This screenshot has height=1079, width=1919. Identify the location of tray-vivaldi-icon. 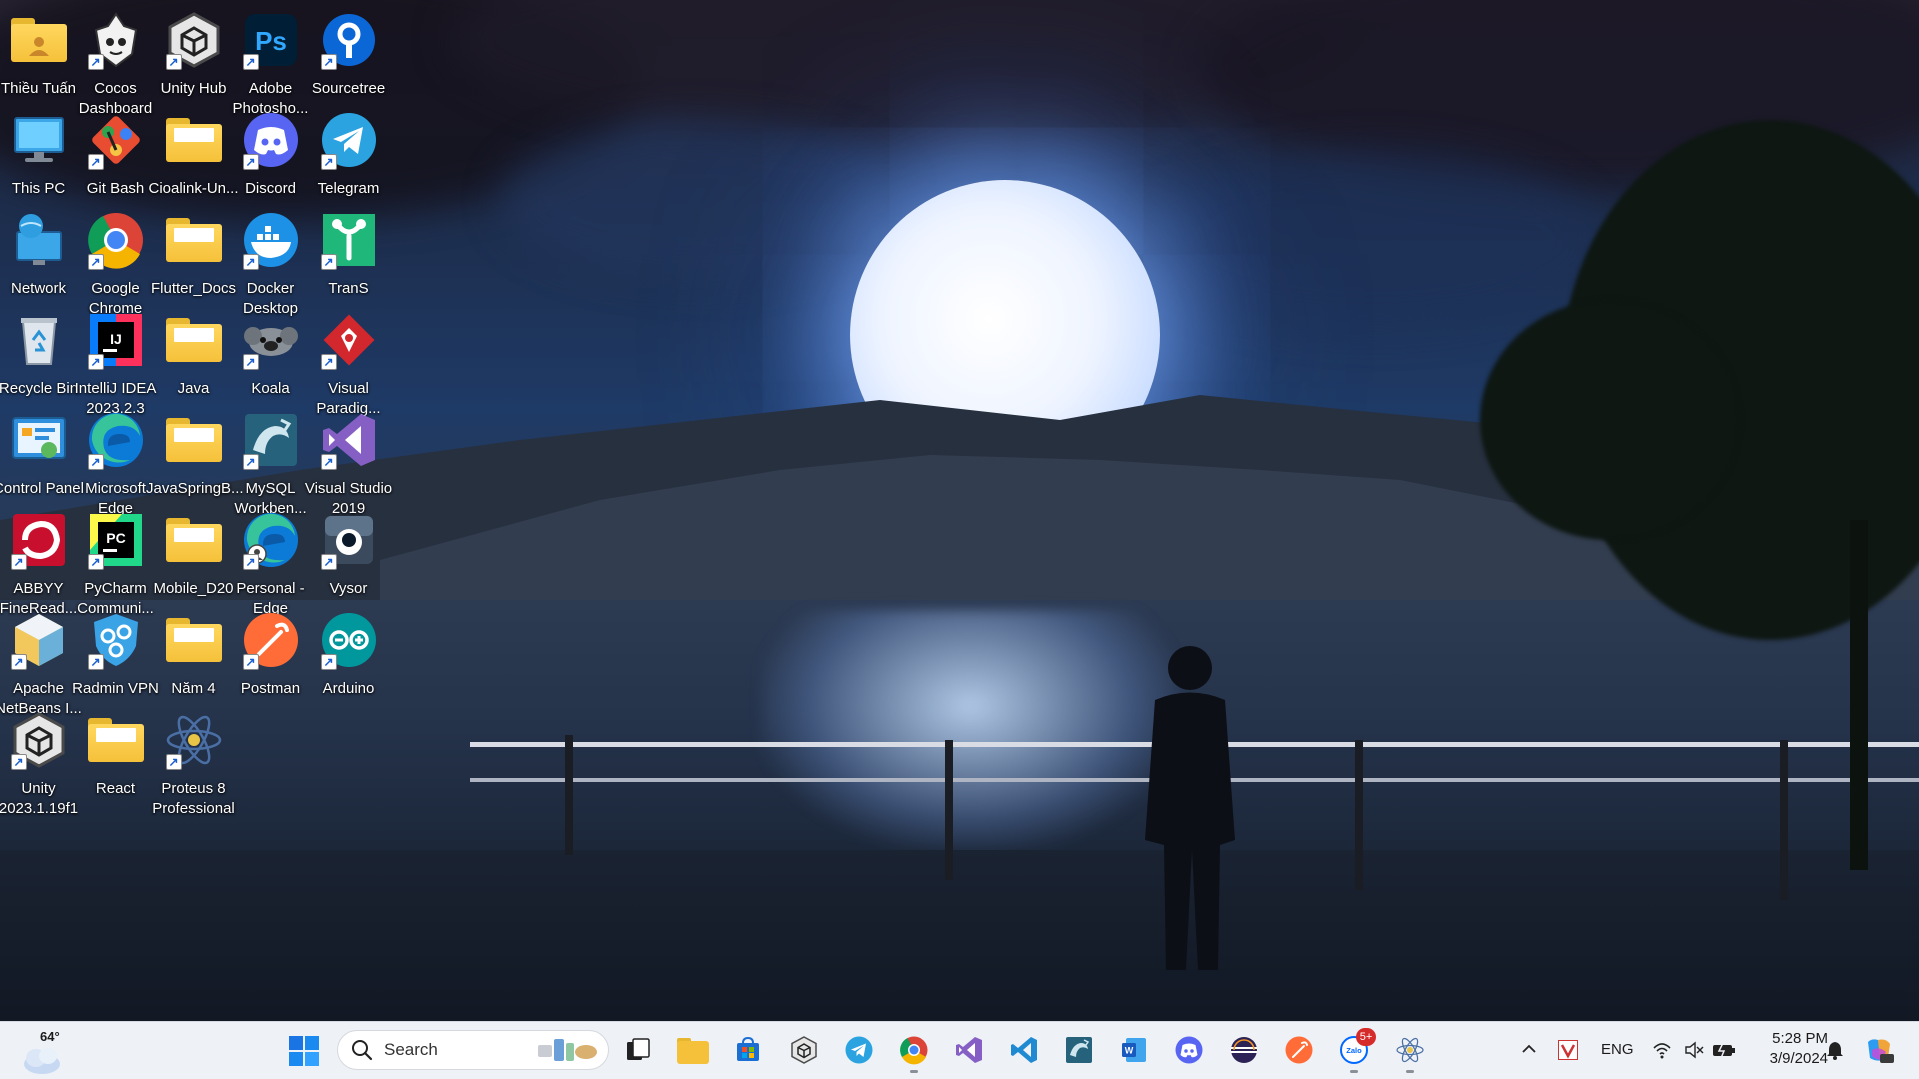
(1568, 1050).